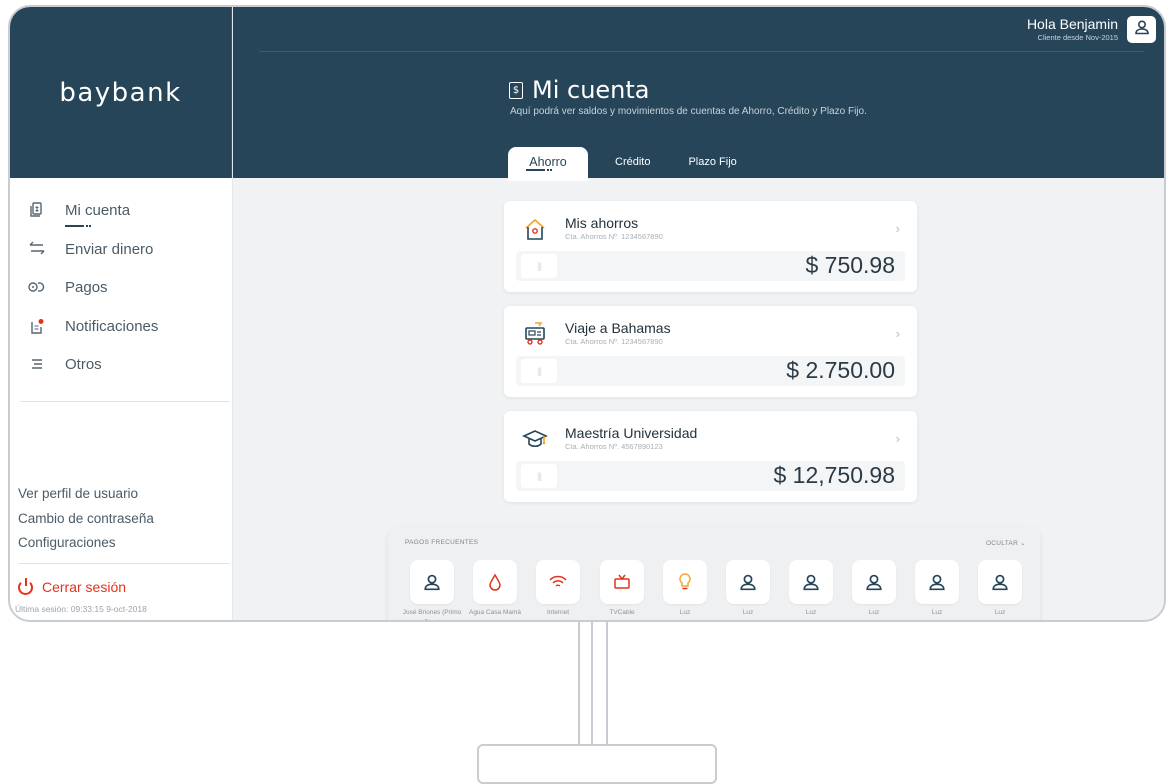  What do you see at coordinates (432, 614) in the screenshot?
I see `payment-label: José Briones (Primo Pipo)` at bounding box center [432, 614].